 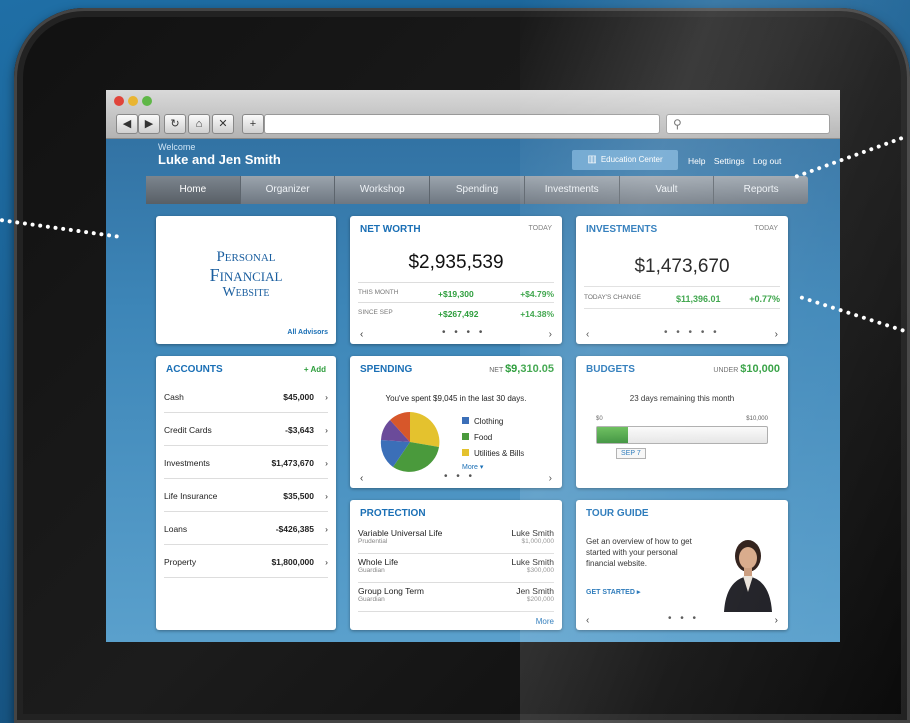 I want to click on budget-progress-fill, so click(x=612, y=435).